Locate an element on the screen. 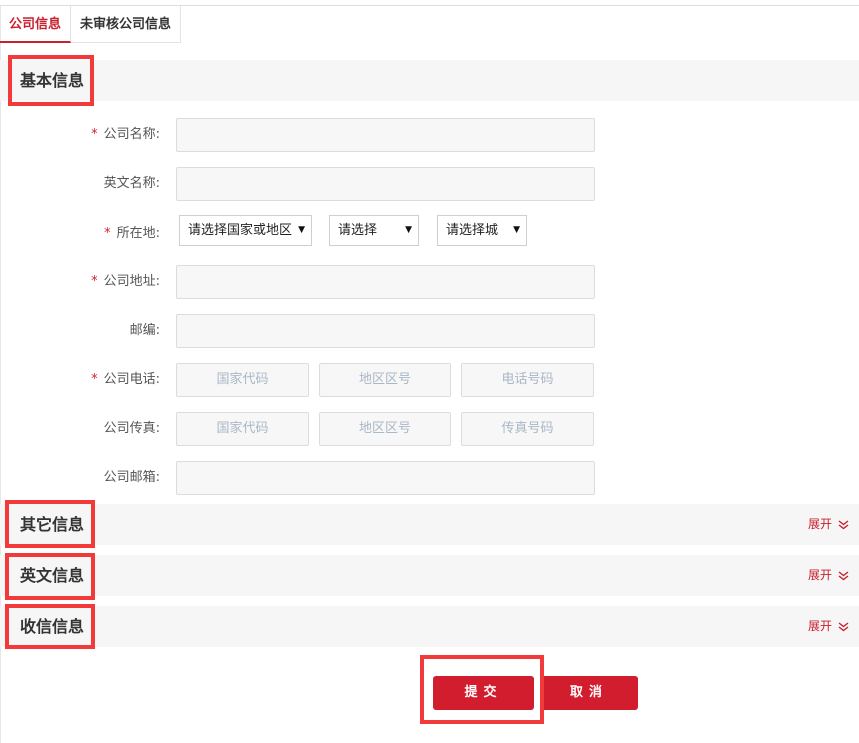 Image resolution: width=859 pixels, height=743 pixels. company-name-label: * 公司名称: is located at coordinates (80, 135).